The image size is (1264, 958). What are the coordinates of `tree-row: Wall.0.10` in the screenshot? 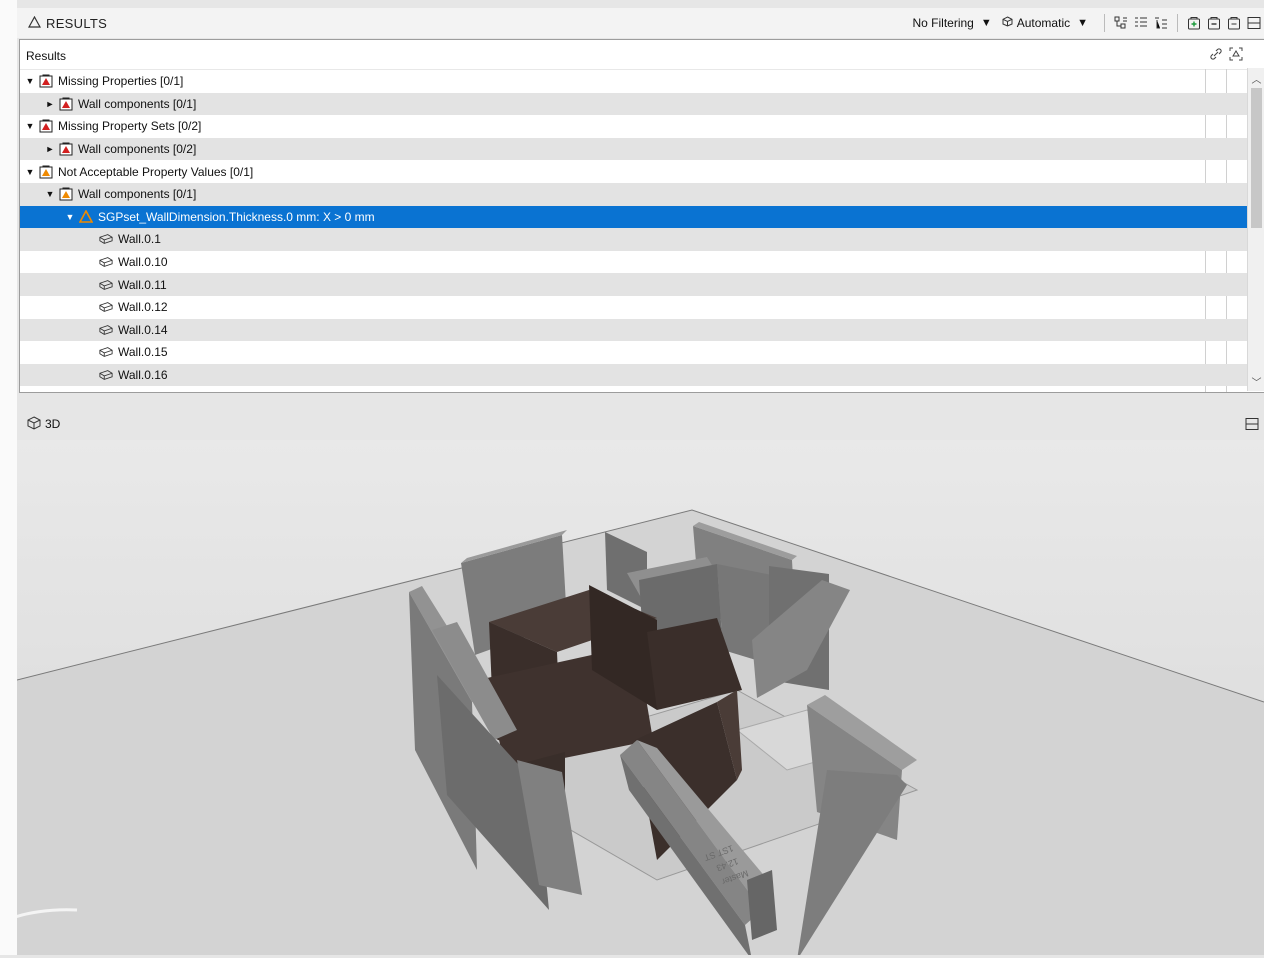 It's located at (634, 262).